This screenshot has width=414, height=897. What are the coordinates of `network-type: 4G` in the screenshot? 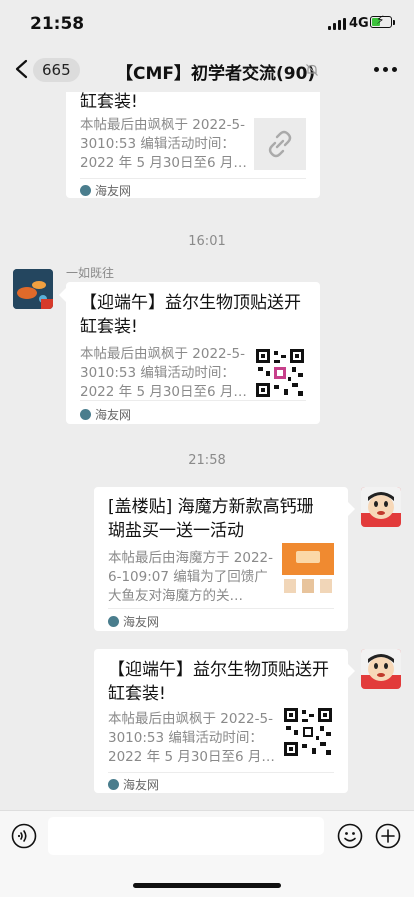 It's located at (359, 23).